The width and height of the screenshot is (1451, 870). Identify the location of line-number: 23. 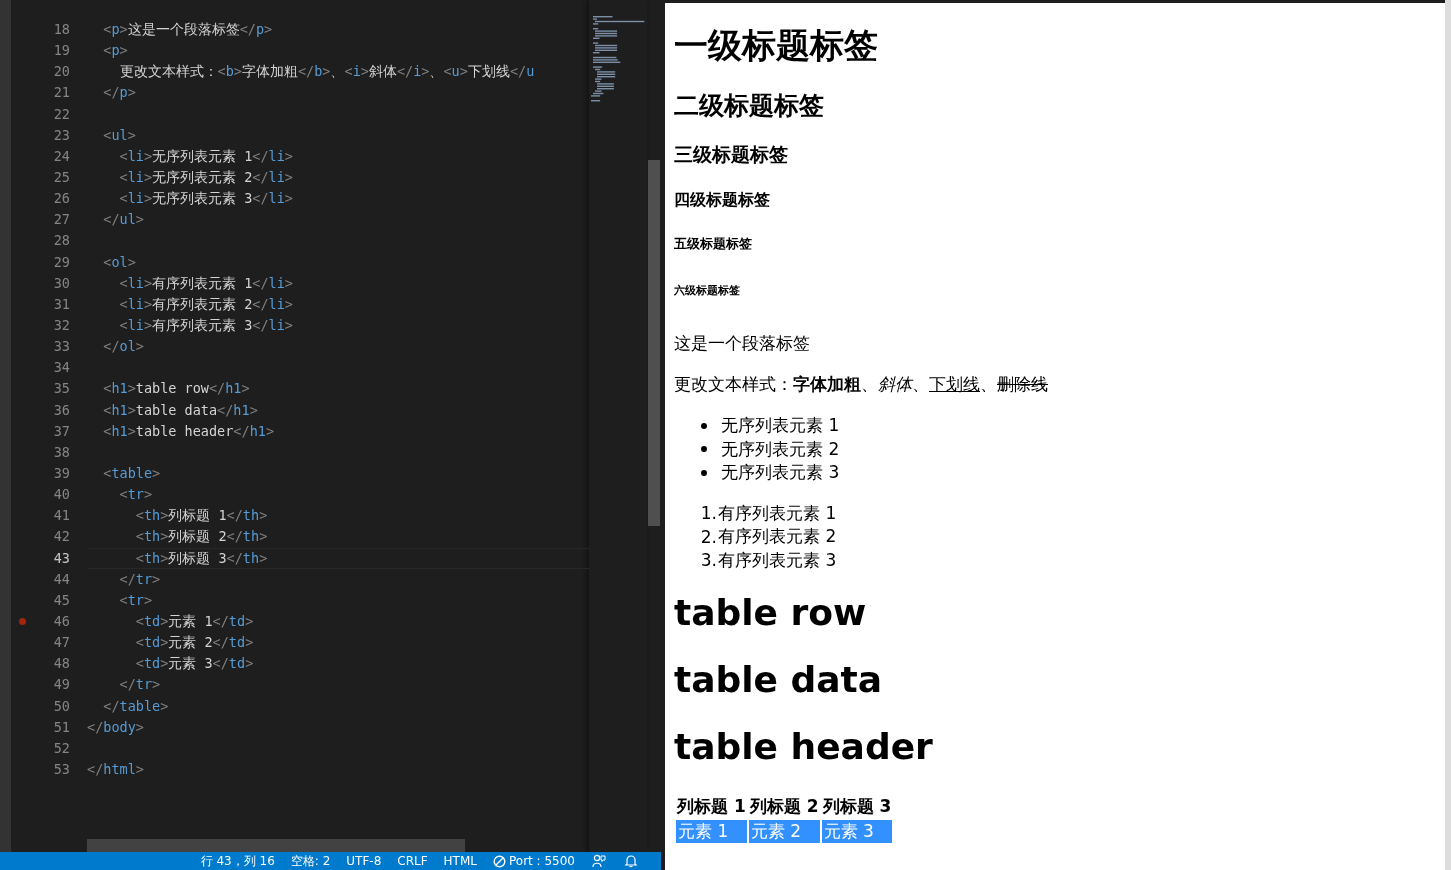
(61, 135).